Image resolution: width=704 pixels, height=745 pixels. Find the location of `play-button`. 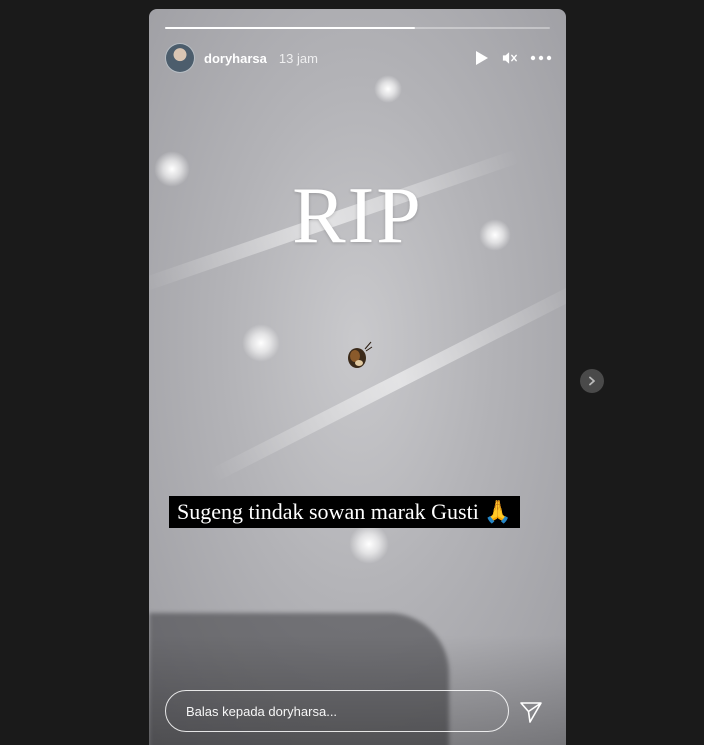

play-button is located at coordinates (482, 58).